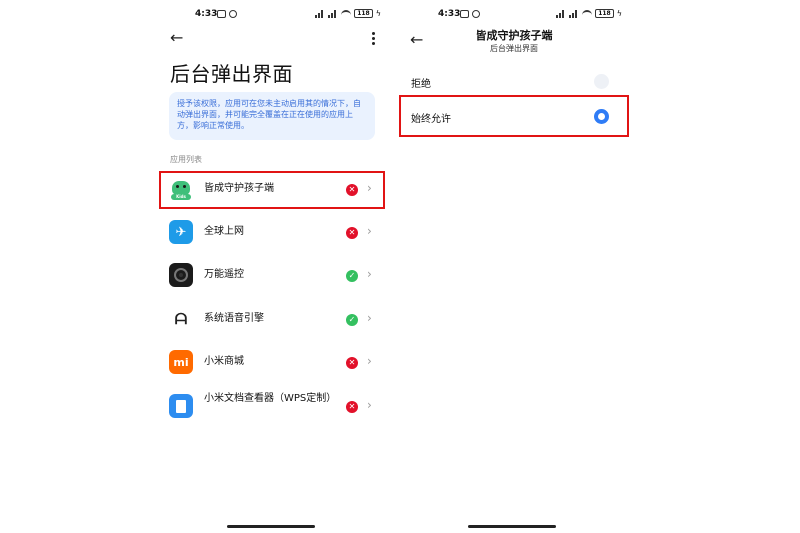 The height and width of the screenshot is (533, 800). Describe the element at coordinates (186, 159) in the screenshot. I see `section-label: 应用列表` at that location.